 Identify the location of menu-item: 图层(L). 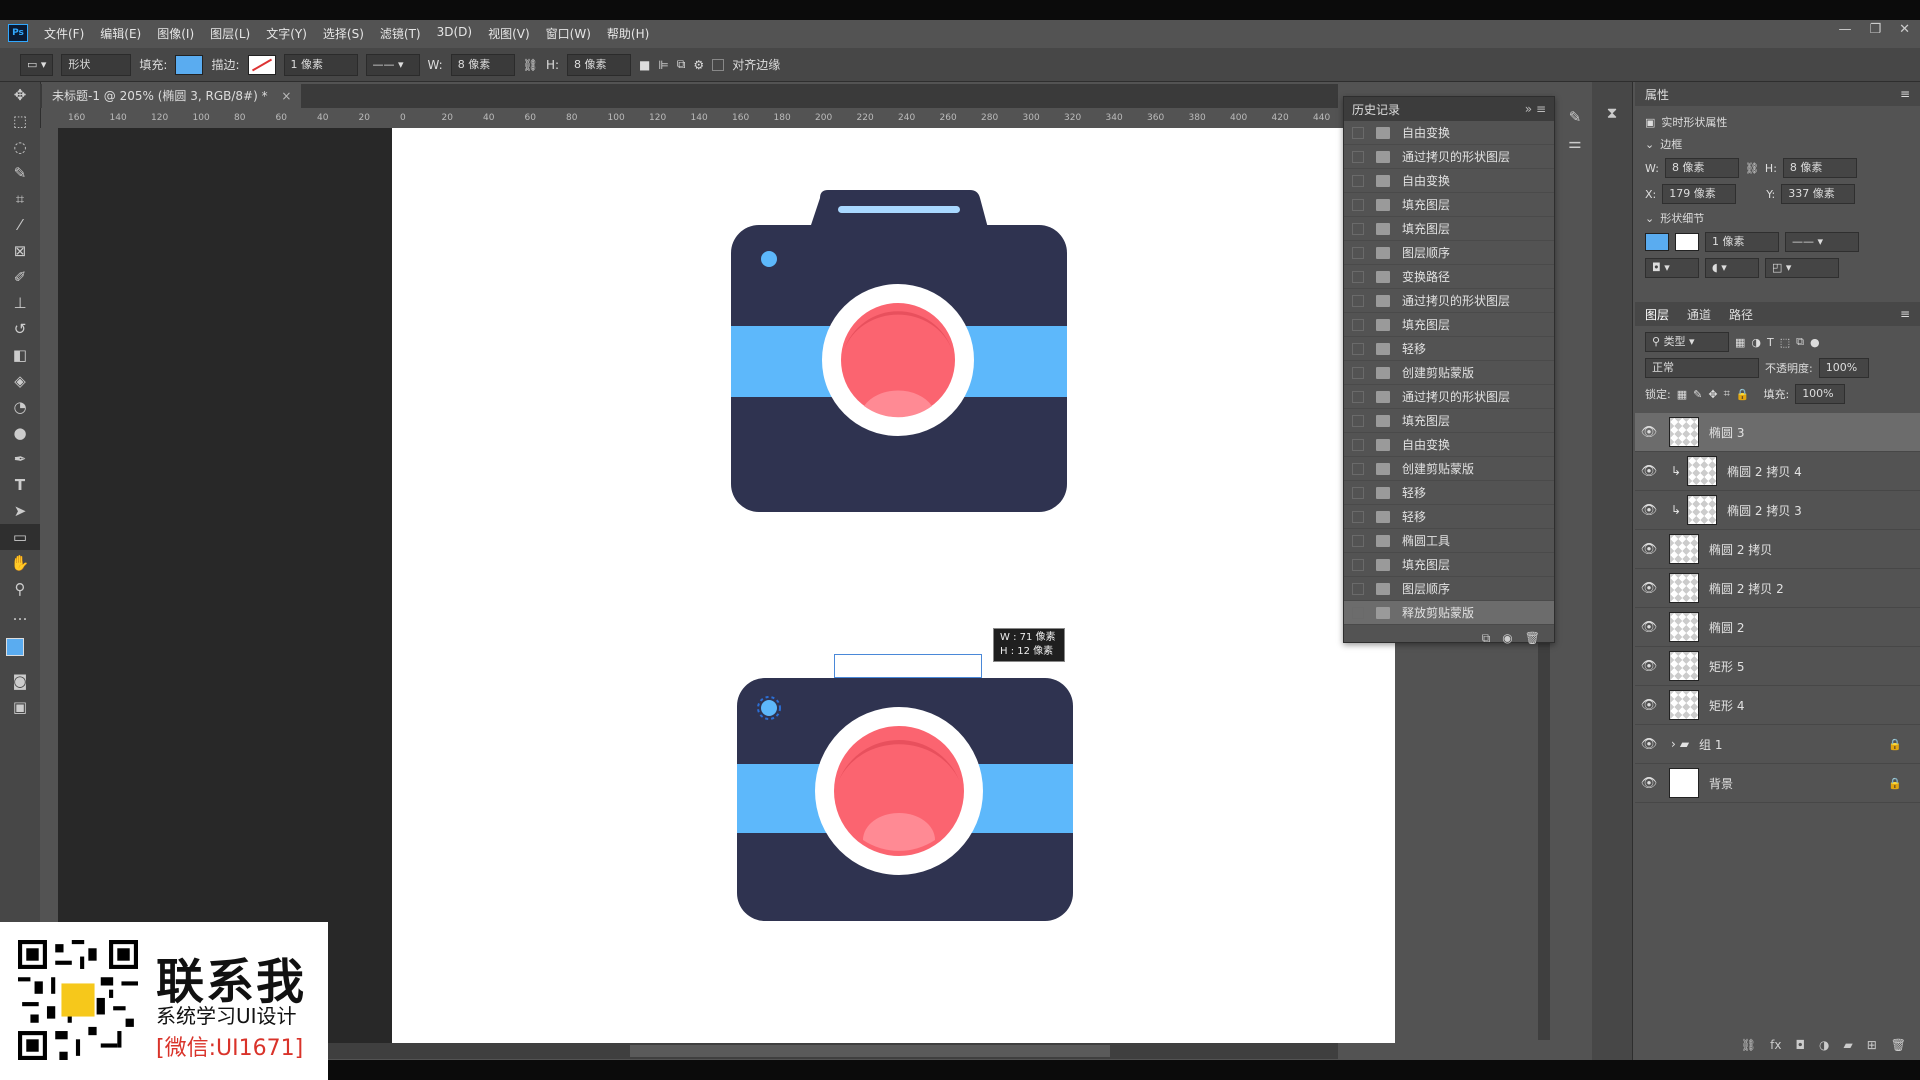
(230, 33).